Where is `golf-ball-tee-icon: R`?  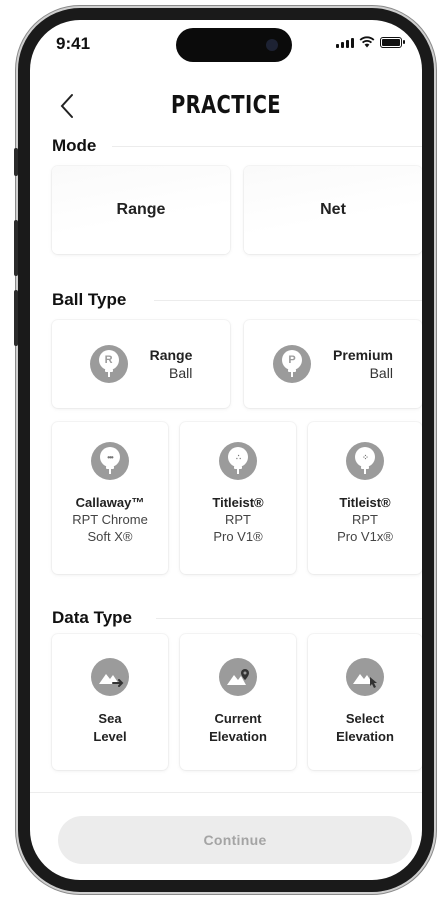
golf-ball-tee-icon: R is located at coordinates (108, 364).